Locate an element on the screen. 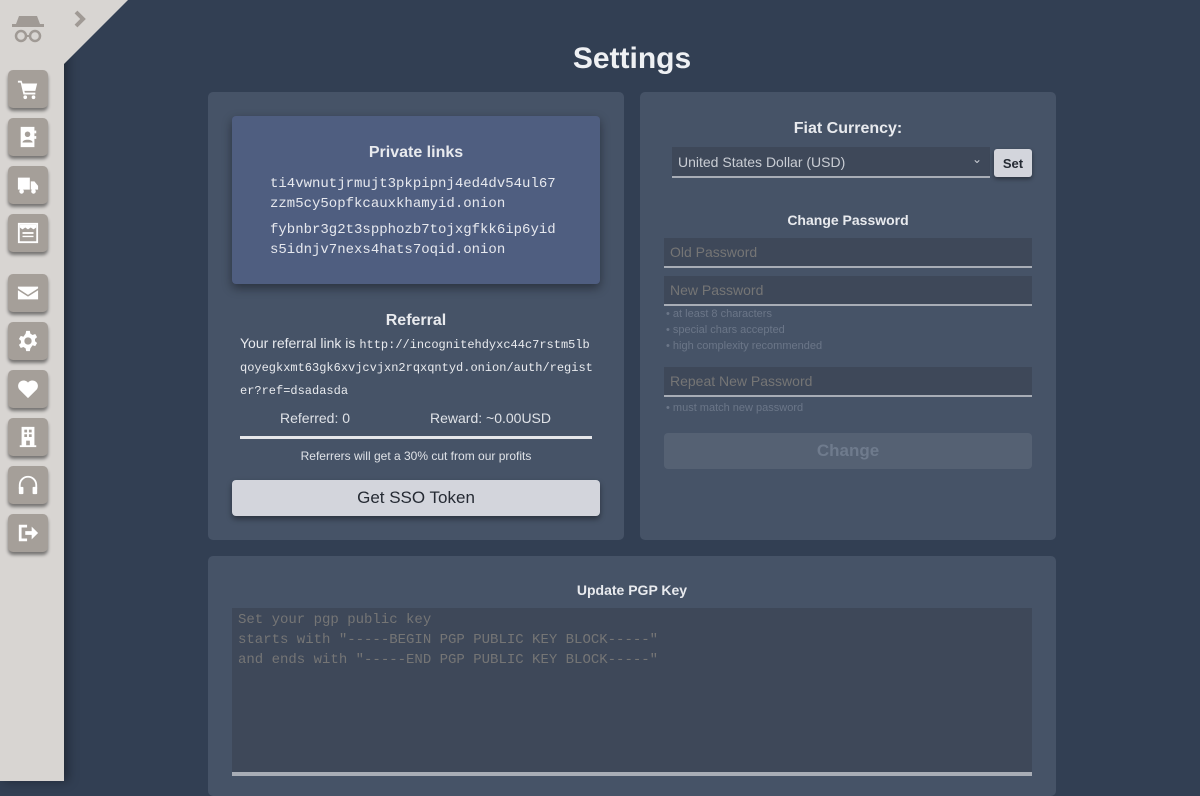  truck-icon is located at coordinates (28, 185).